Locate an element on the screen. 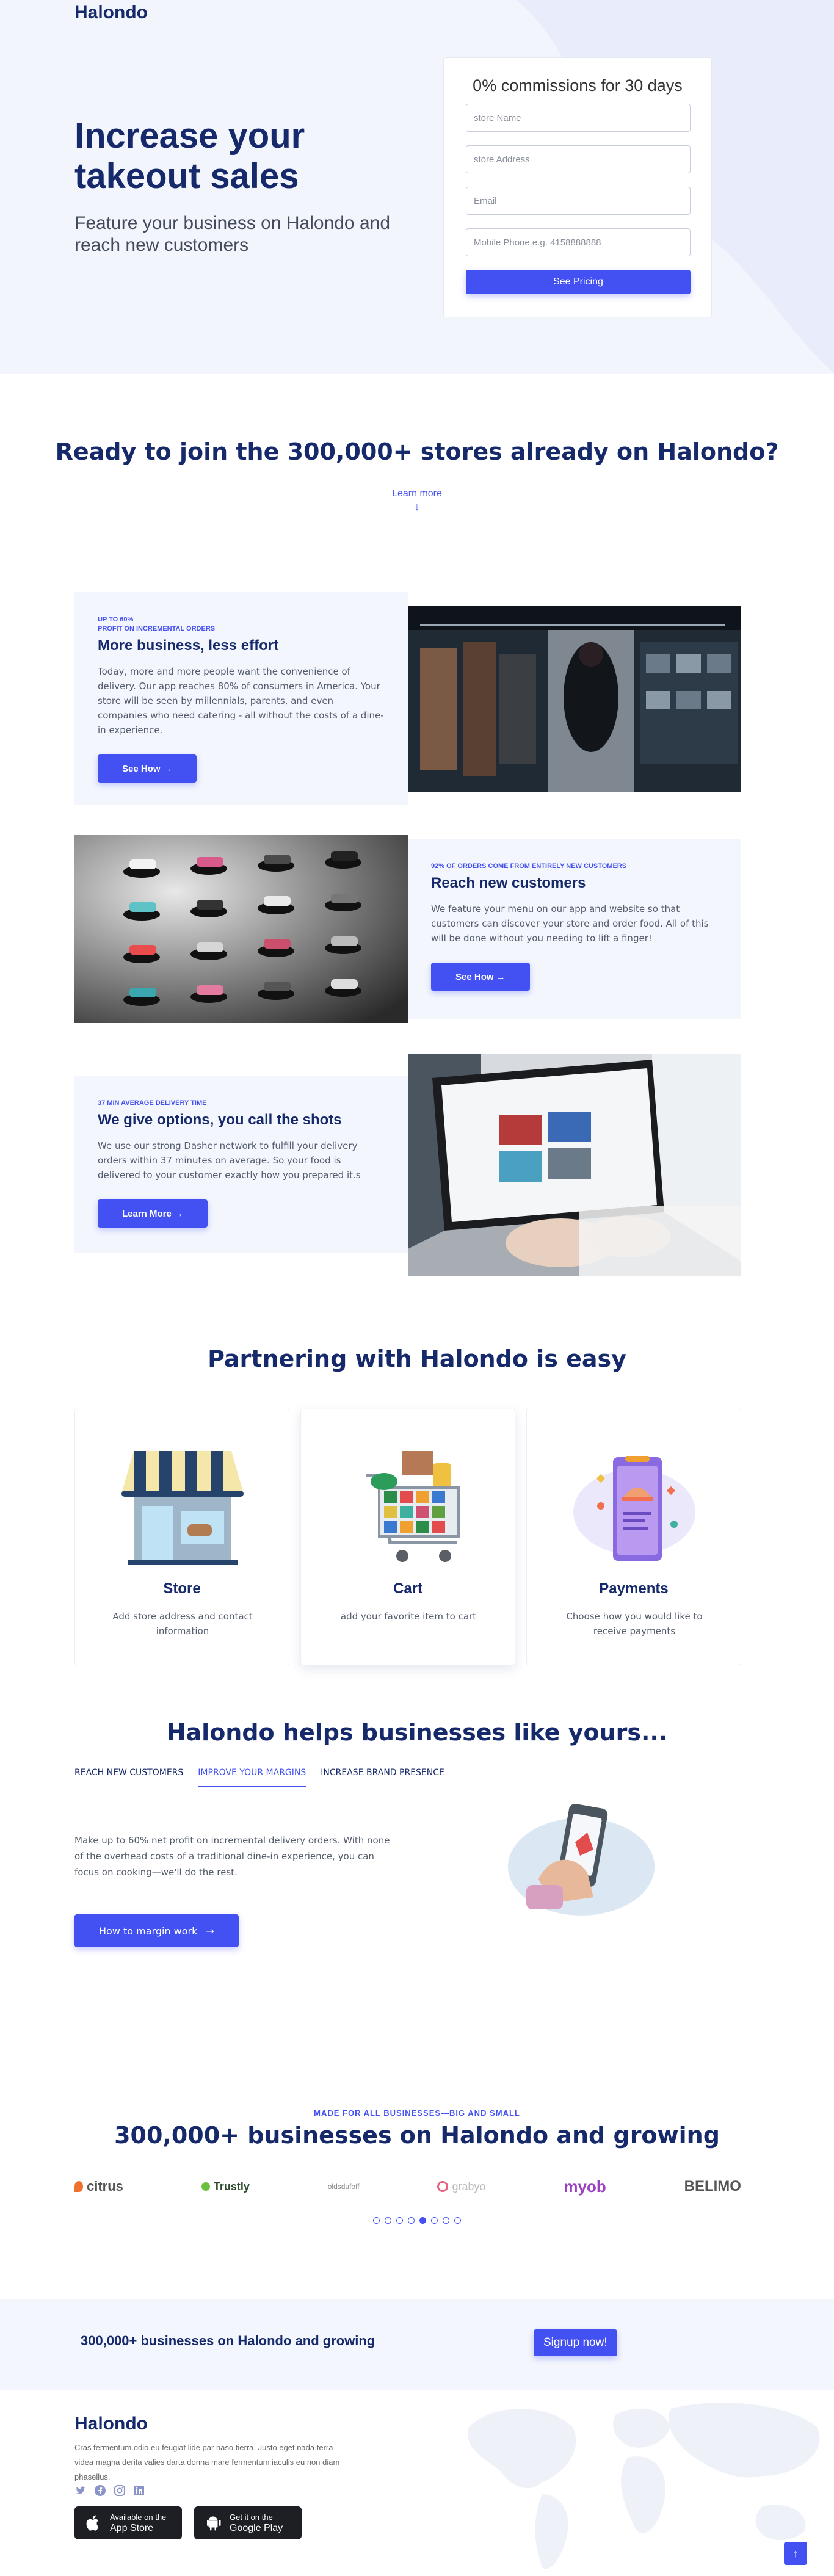 The image size is (834, 2576). citrus-logo: citrus is located at coordinates (98, 2186).